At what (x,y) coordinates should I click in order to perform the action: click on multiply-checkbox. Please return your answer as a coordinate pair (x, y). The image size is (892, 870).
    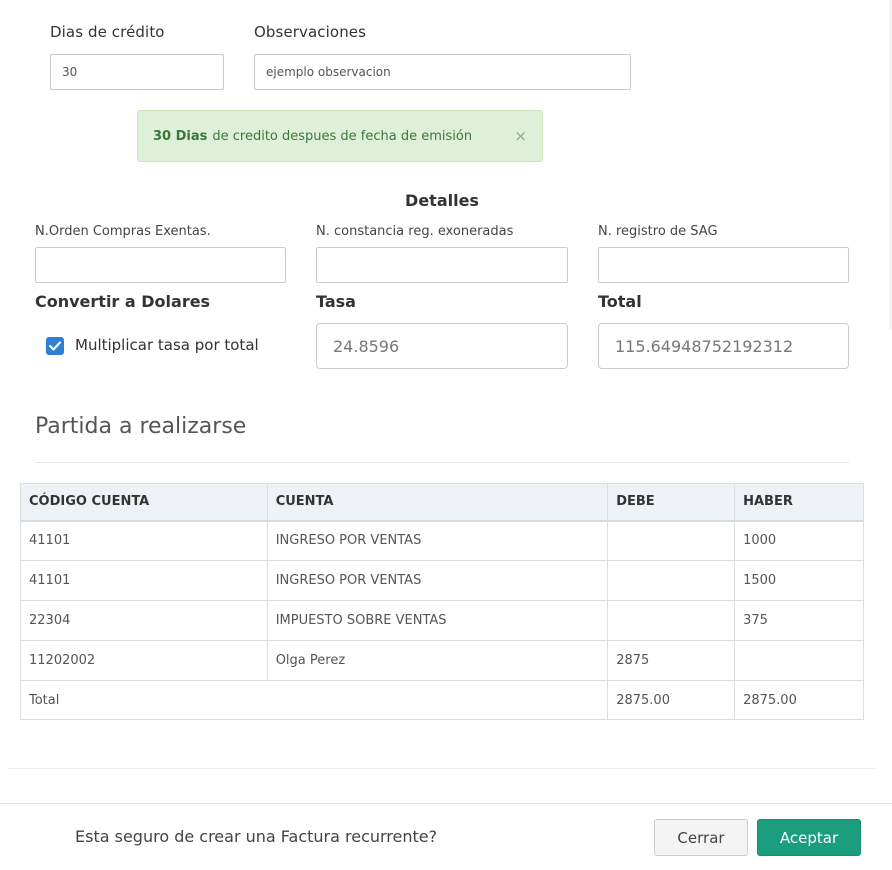
    Looking at the image, I should click on (55, 346).